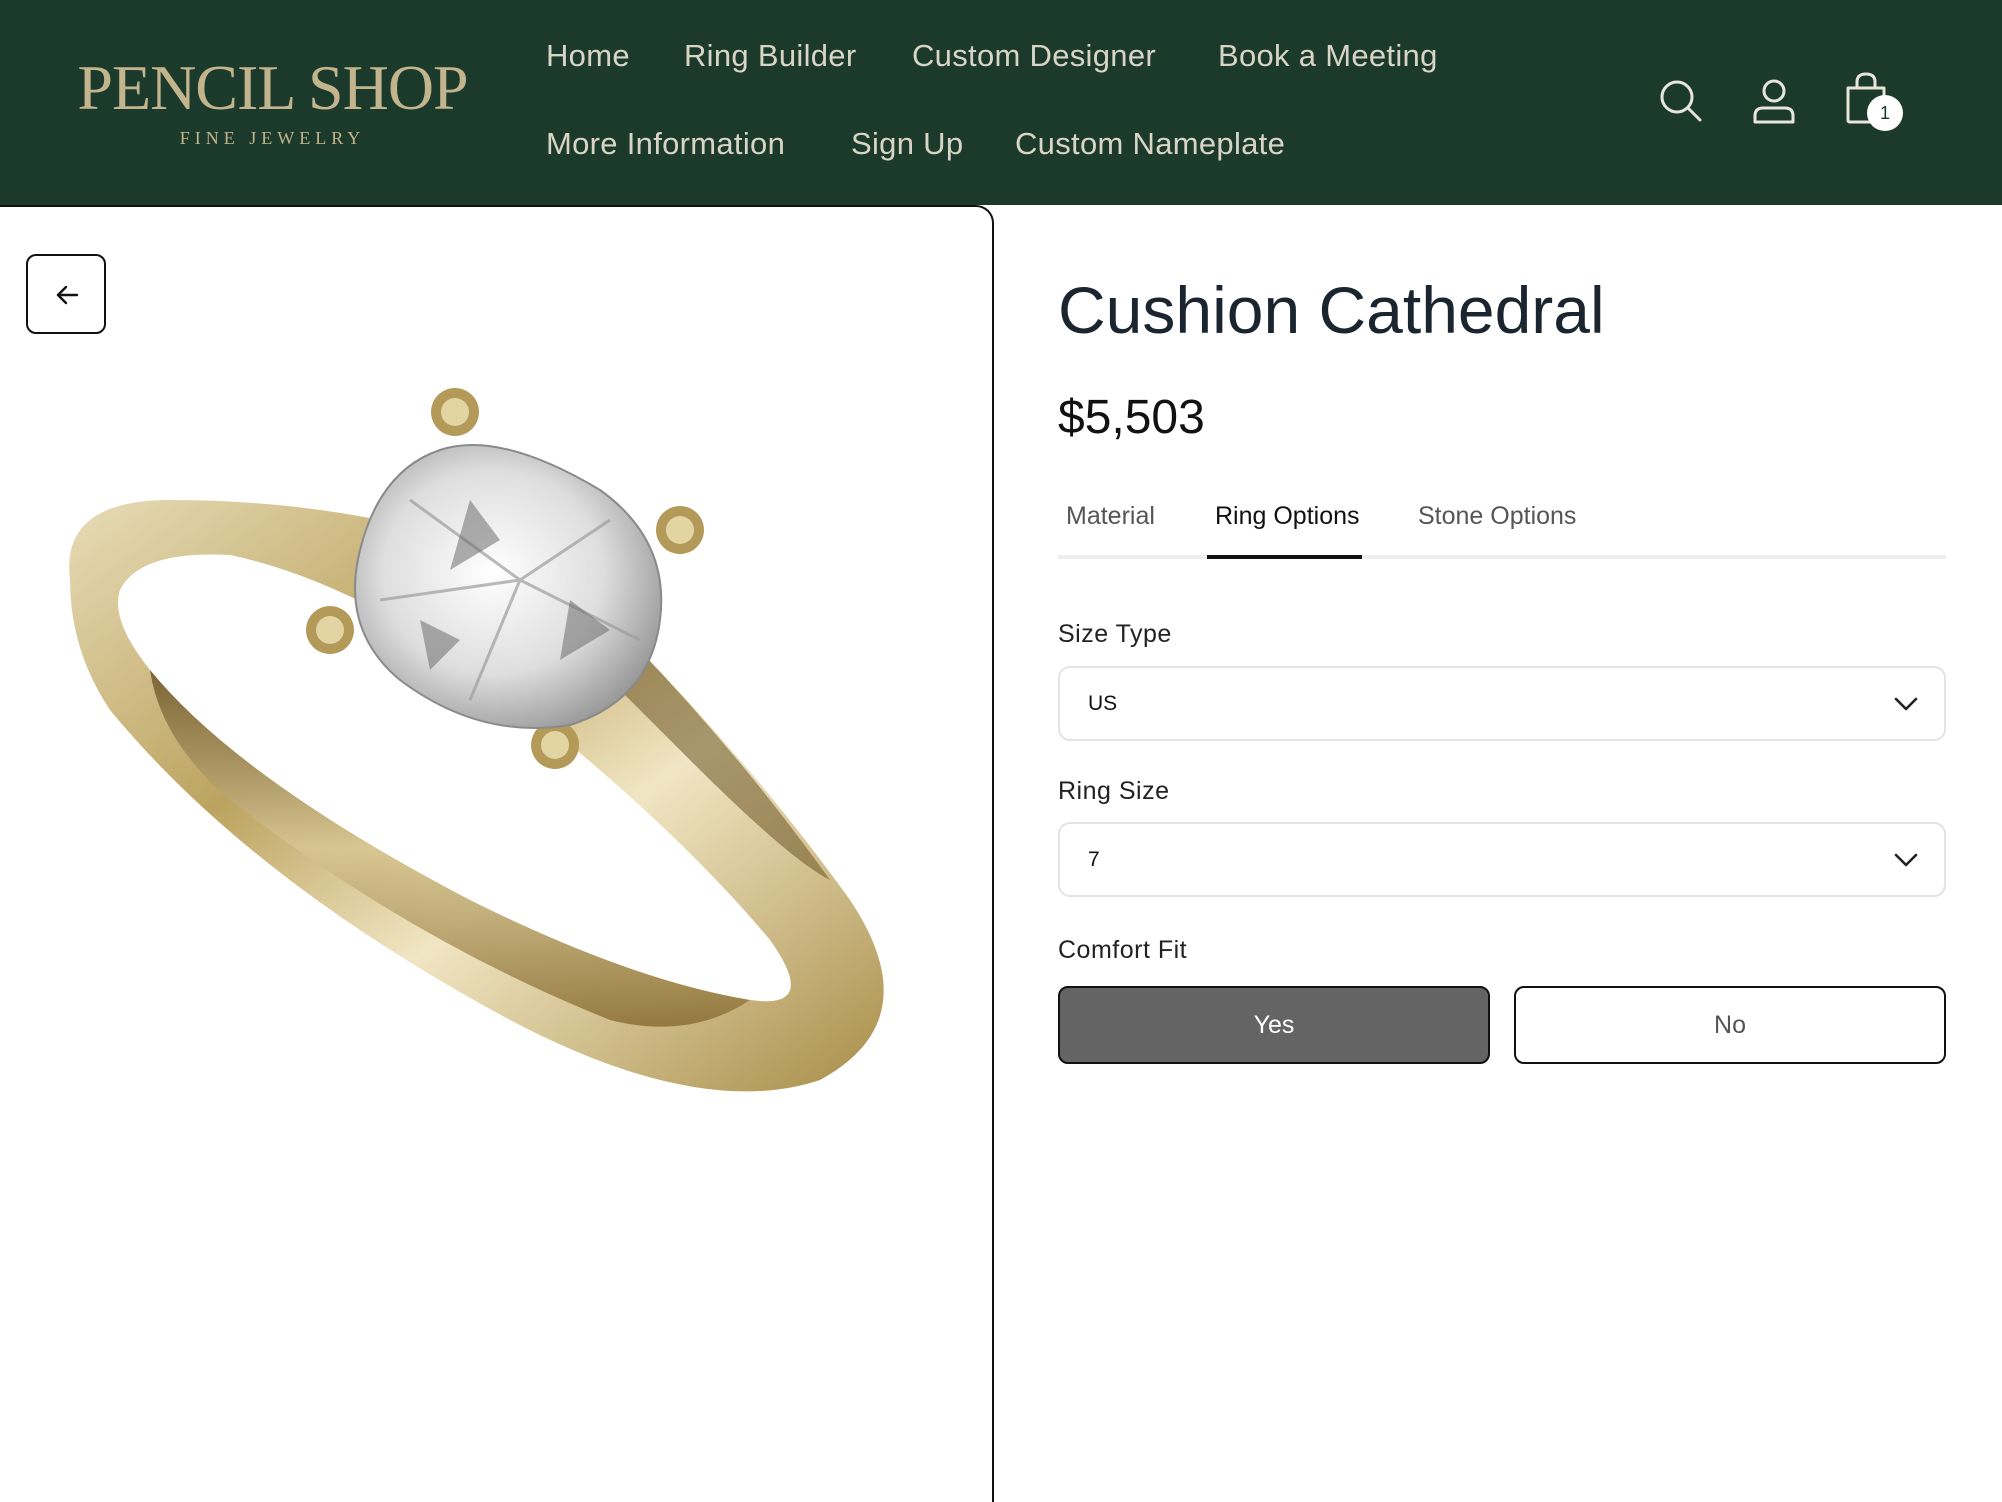 The image size is (2002, 1502). What do you see at coordinates (1094, 859) in the screenshot?
I see `ring-size-value: 7` at bounding box center [1094, 859].